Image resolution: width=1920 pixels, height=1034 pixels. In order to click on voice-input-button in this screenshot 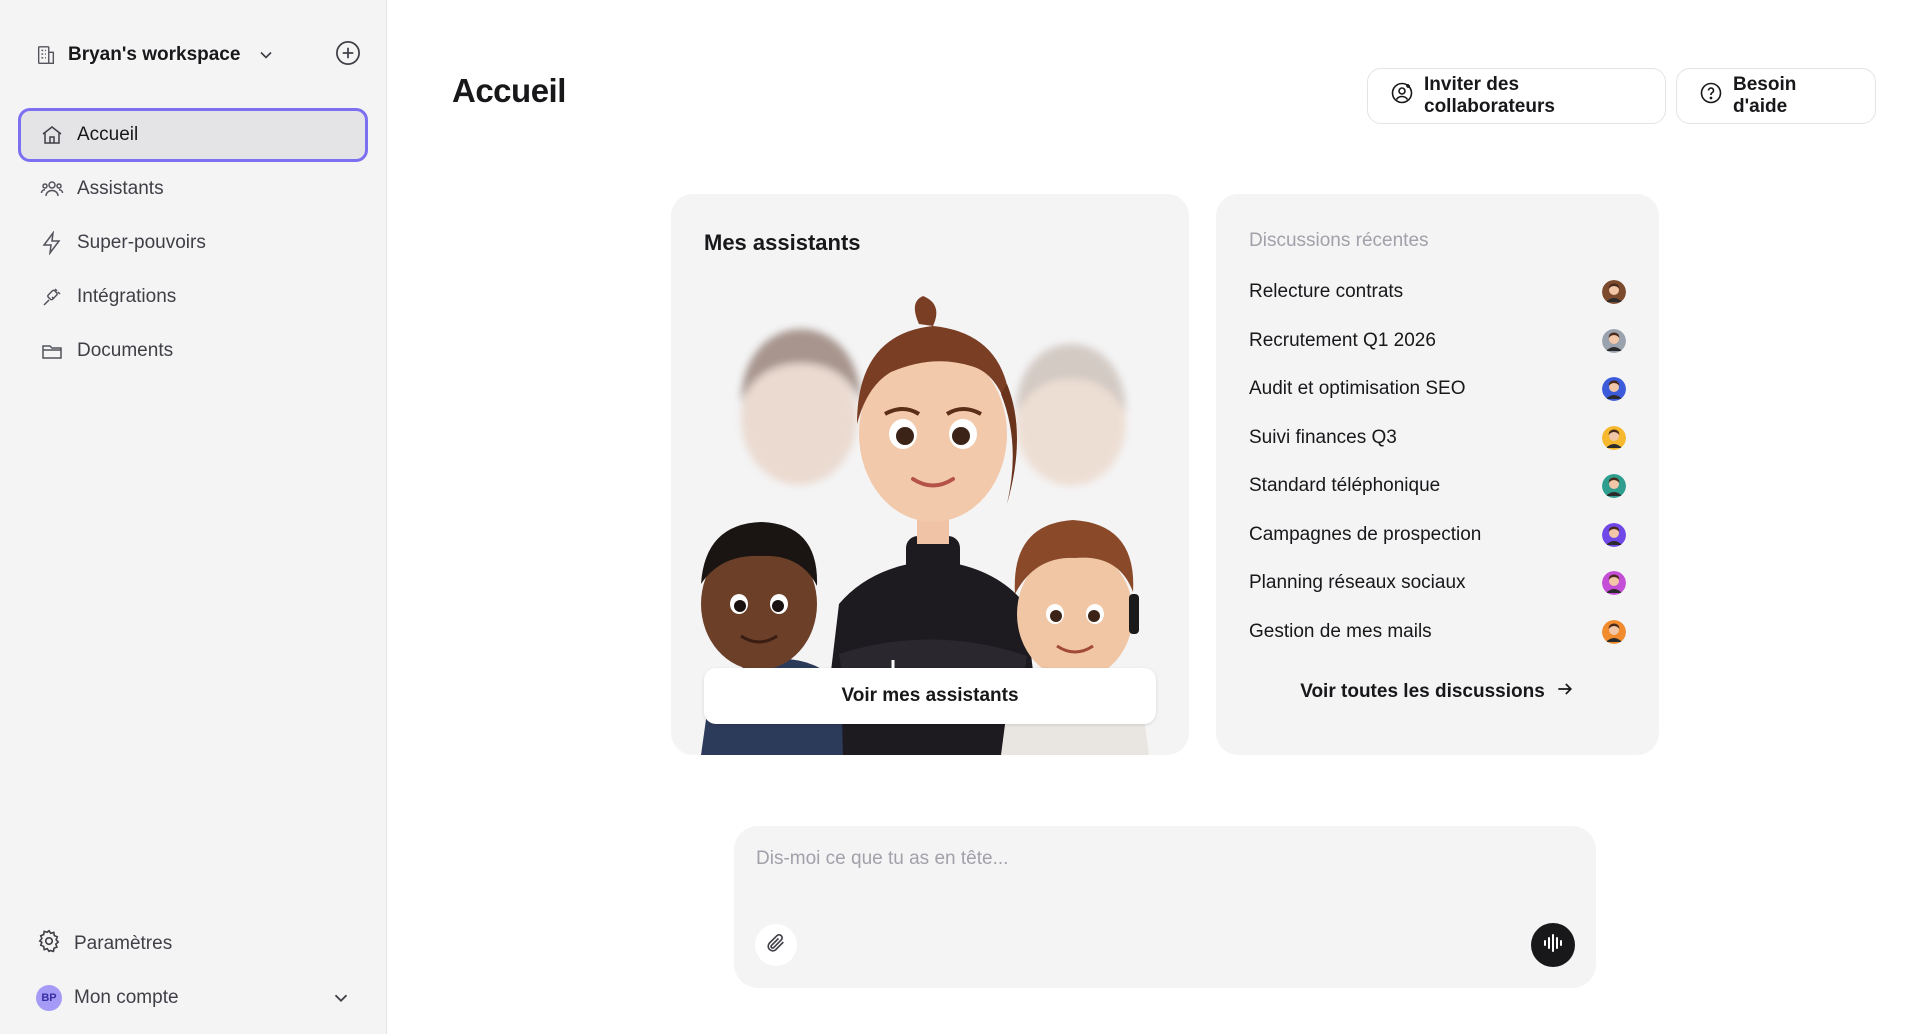, I will do `click(1553, 945)`.